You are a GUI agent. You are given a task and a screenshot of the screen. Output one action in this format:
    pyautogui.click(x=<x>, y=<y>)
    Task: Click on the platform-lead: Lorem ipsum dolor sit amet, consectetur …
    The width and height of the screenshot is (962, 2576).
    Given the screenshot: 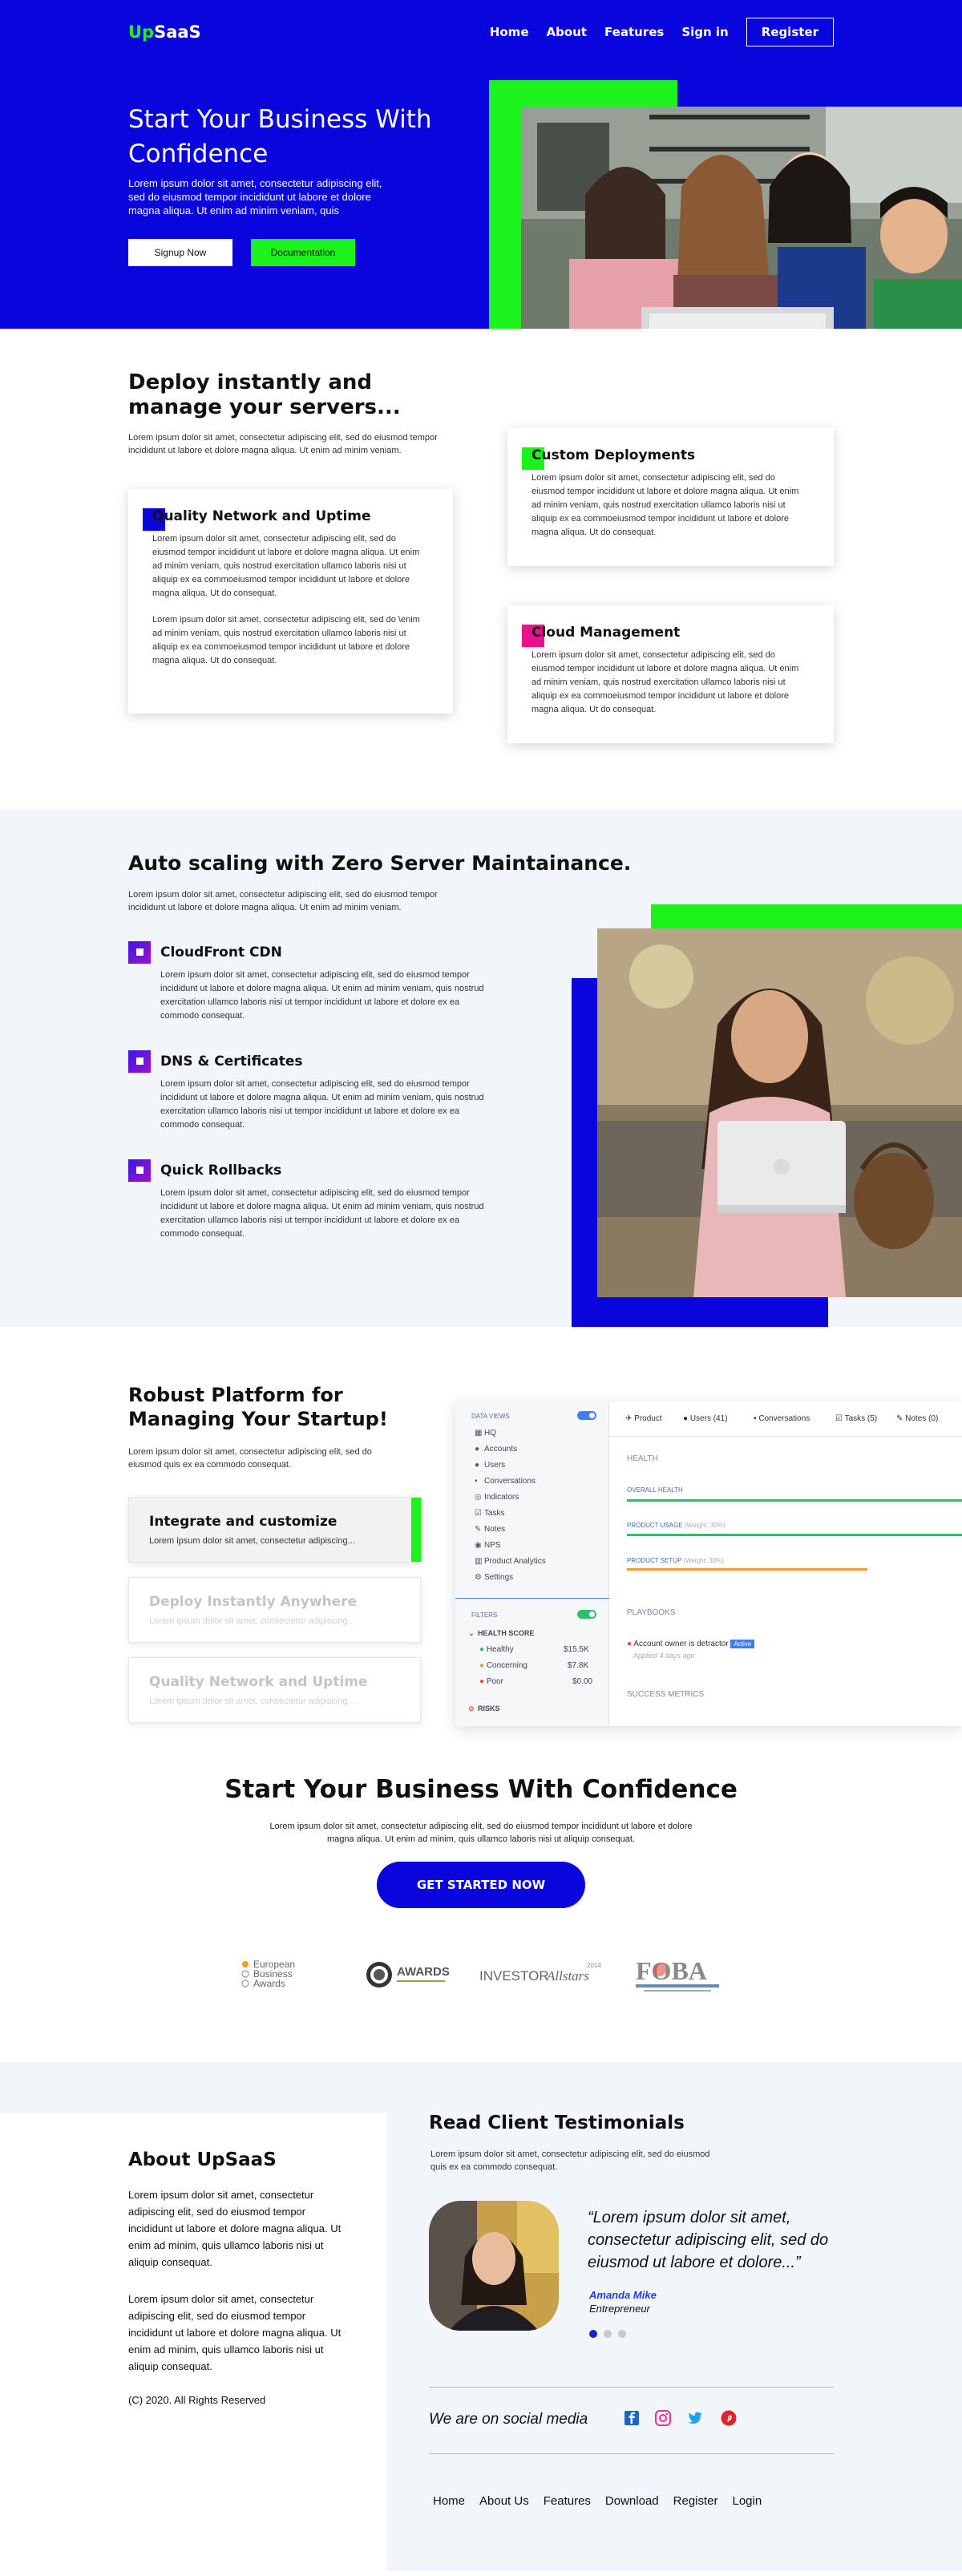 What is the action you would take?
    pyautogui.click(x=250, y=1458)
    